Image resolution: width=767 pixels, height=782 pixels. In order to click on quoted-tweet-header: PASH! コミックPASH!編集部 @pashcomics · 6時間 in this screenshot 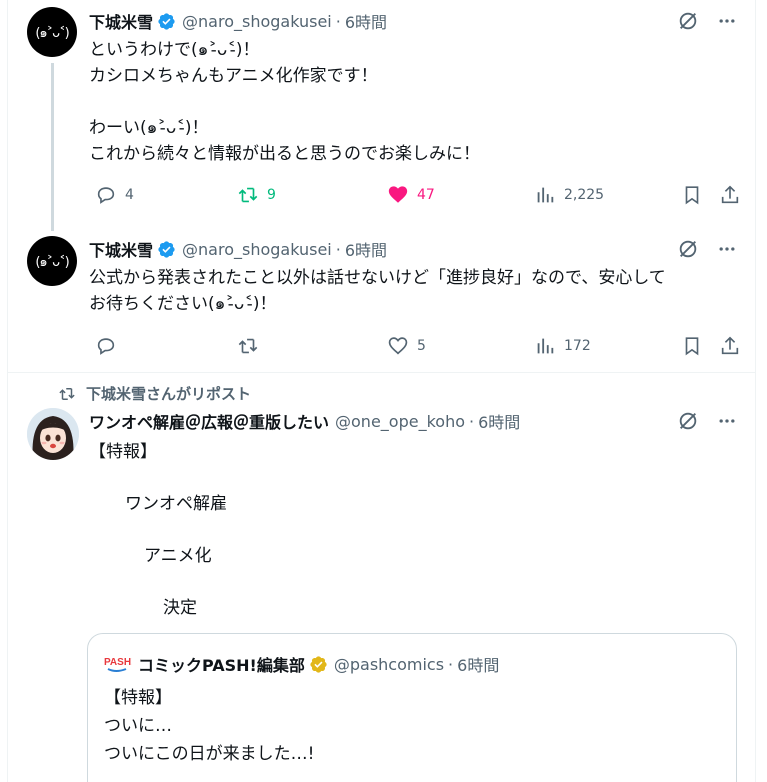, I will do `click(301, 664)`.